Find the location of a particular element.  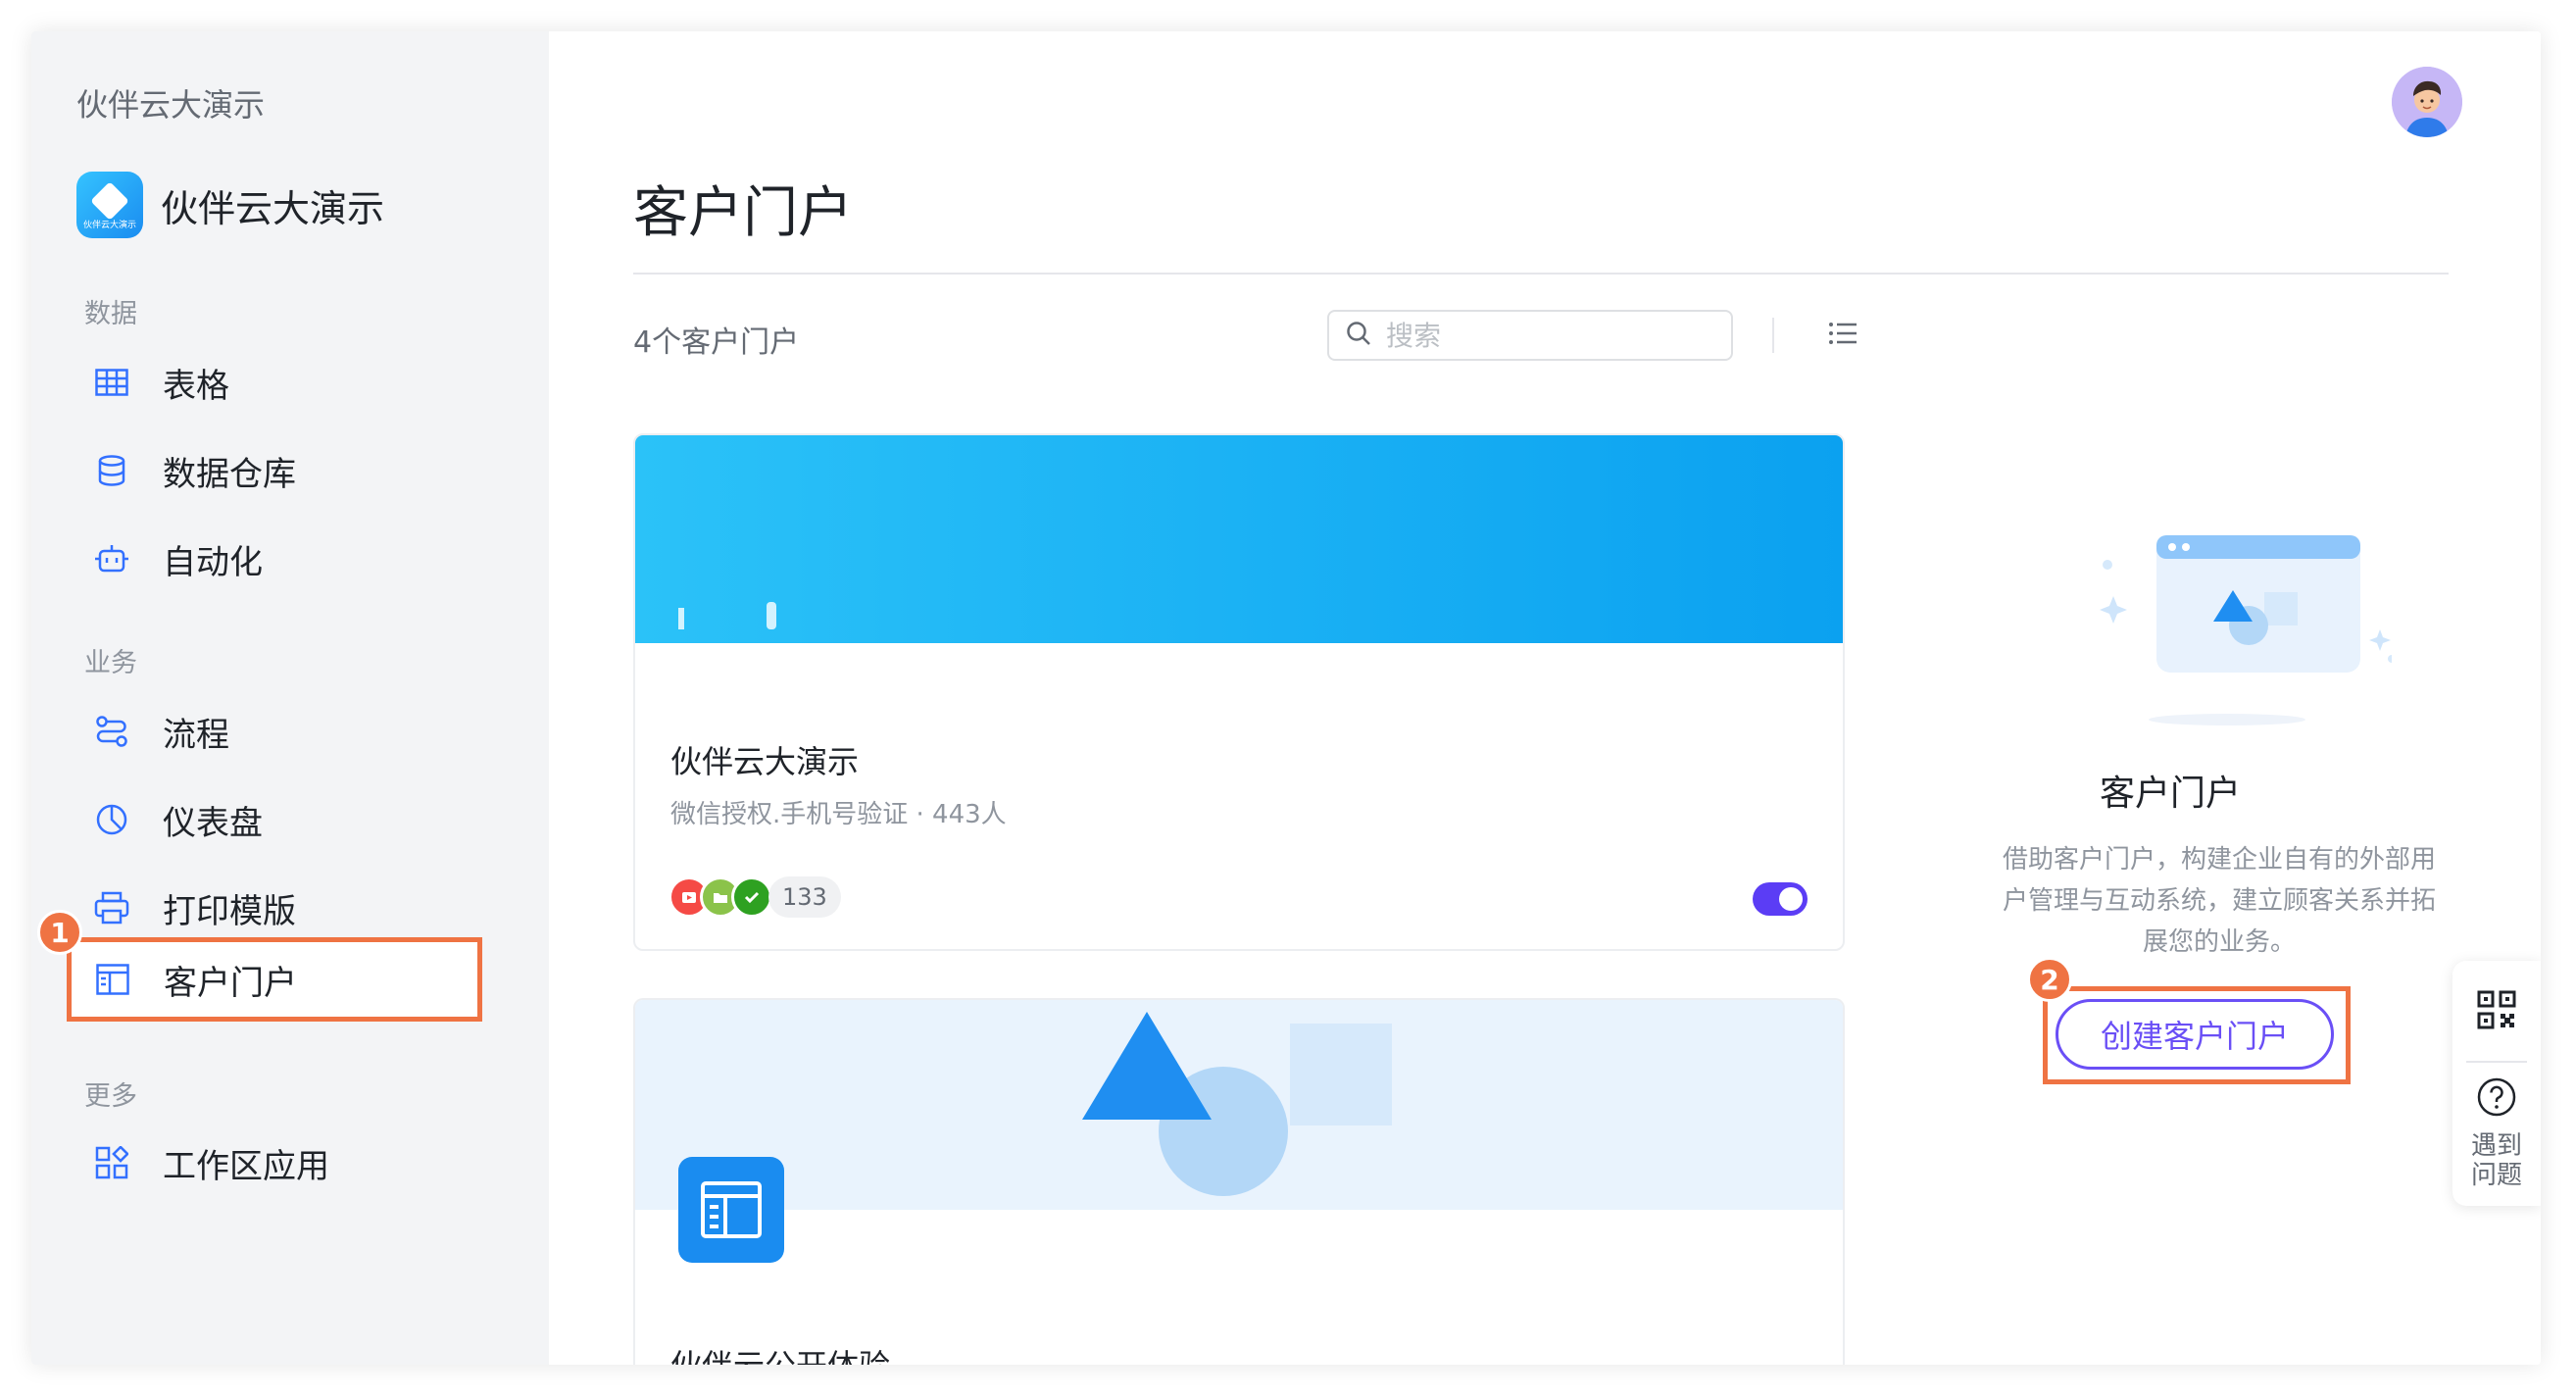

search-box is located at coordinates (1530, 335).